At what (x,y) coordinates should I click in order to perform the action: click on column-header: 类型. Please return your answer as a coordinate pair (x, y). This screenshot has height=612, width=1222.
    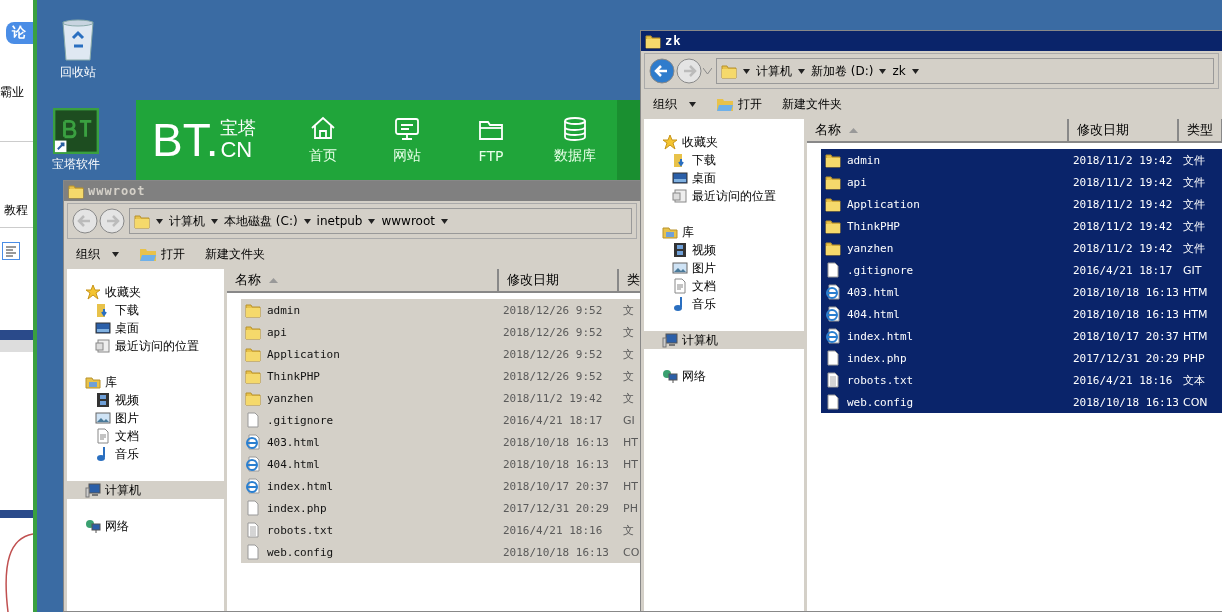
    Looking at the image, I should click on (1200, 130).